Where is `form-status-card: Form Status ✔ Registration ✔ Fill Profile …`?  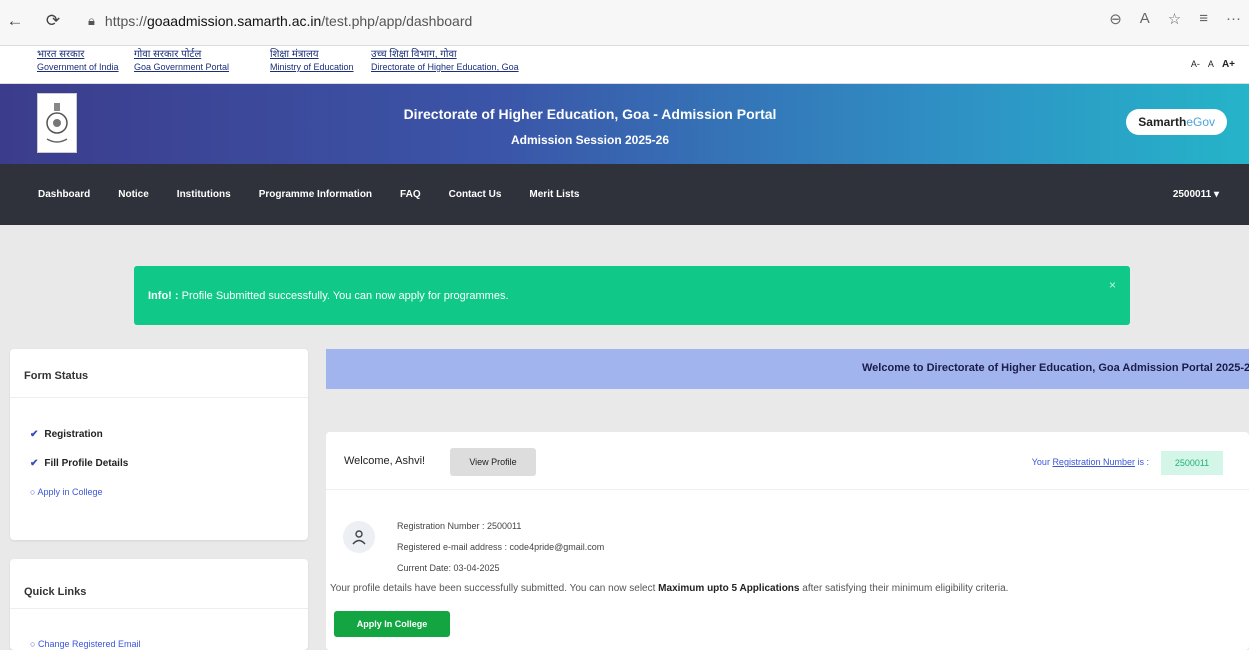 form-status-card: Form Status ✔ Registration ✔ Fill Profile … is located at coordinates (159, 444).